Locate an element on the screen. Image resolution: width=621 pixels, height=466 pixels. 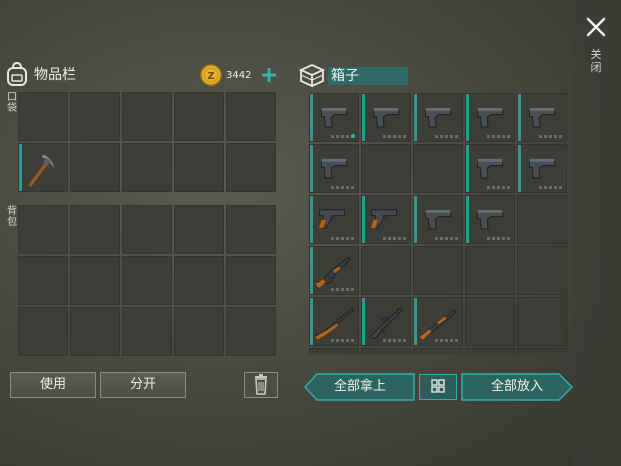
close-label: 关闭 is located at coordinates (596, 61).